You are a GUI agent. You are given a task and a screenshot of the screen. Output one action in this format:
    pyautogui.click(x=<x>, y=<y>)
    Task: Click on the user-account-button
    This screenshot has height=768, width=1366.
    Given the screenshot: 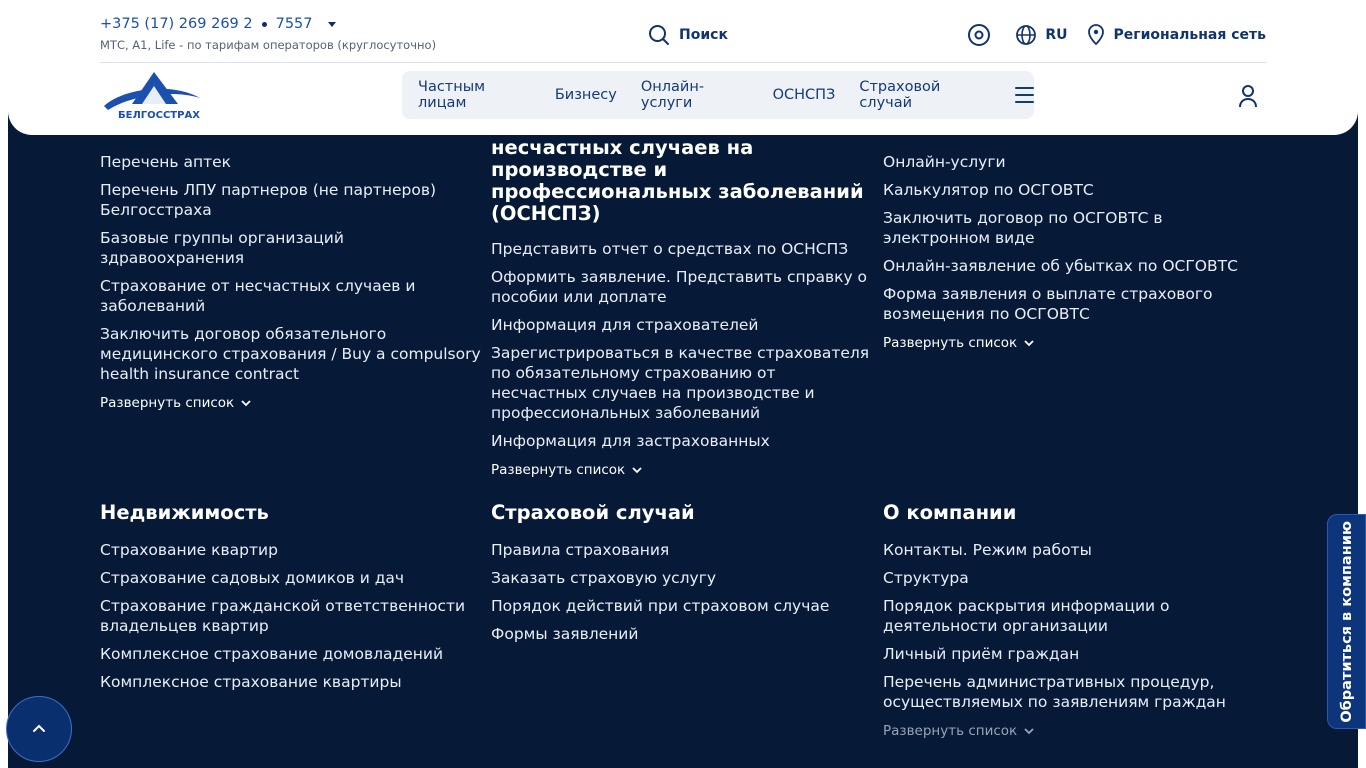 What is the action you would take?
    pyautogui.click(x=1248, y=96)
    